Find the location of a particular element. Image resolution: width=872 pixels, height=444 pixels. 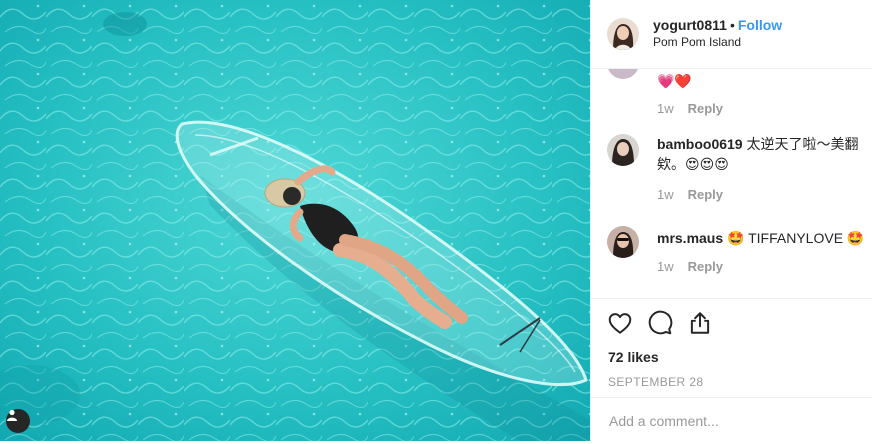

follow-button: Follow is located at coordinates (760, 25).